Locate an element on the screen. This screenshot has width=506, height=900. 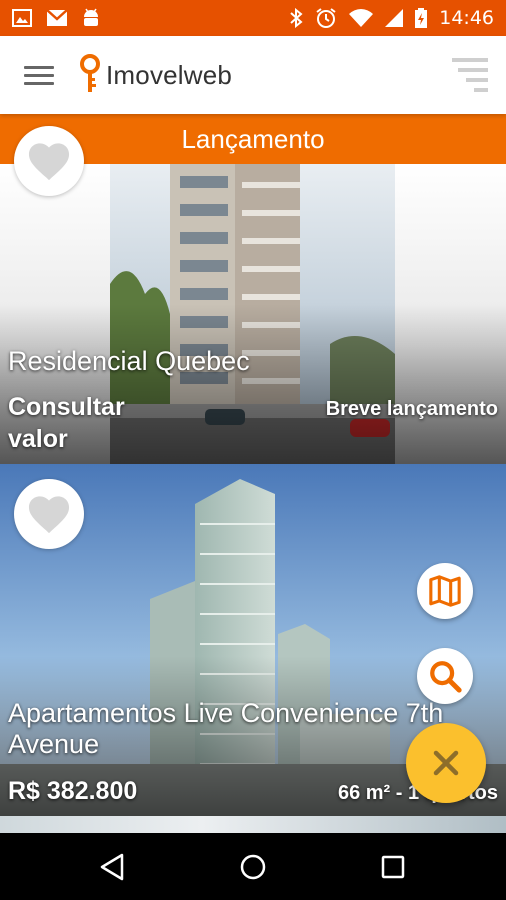
search-icon is located at coordinates (446, 677).